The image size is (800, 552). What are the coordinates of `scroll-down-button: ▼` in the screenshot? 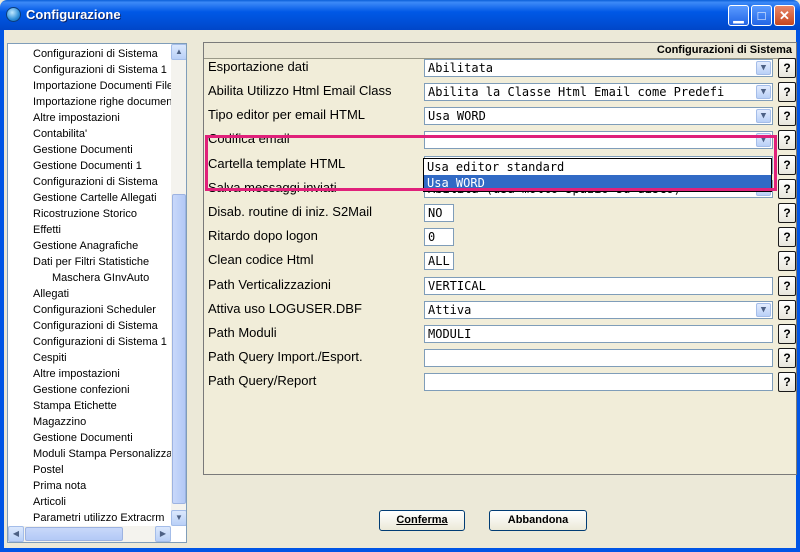 It's located at (178, 518).